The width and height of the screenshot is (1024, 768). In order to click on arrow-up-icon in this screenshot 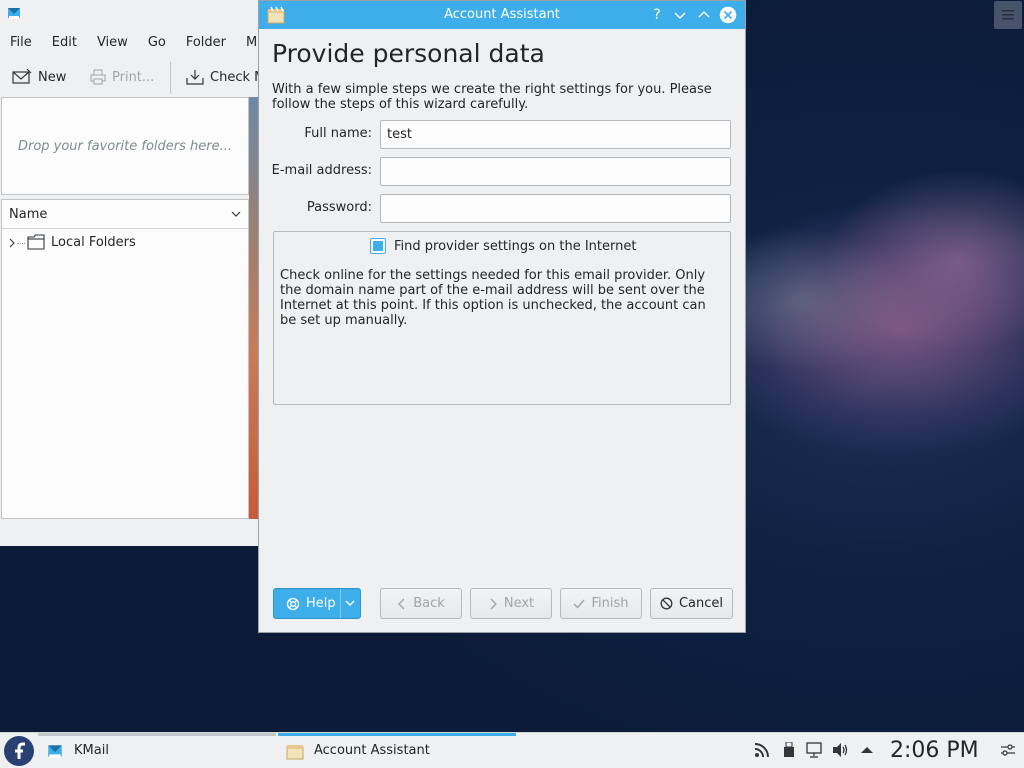, I will do `click(867, 750)`.